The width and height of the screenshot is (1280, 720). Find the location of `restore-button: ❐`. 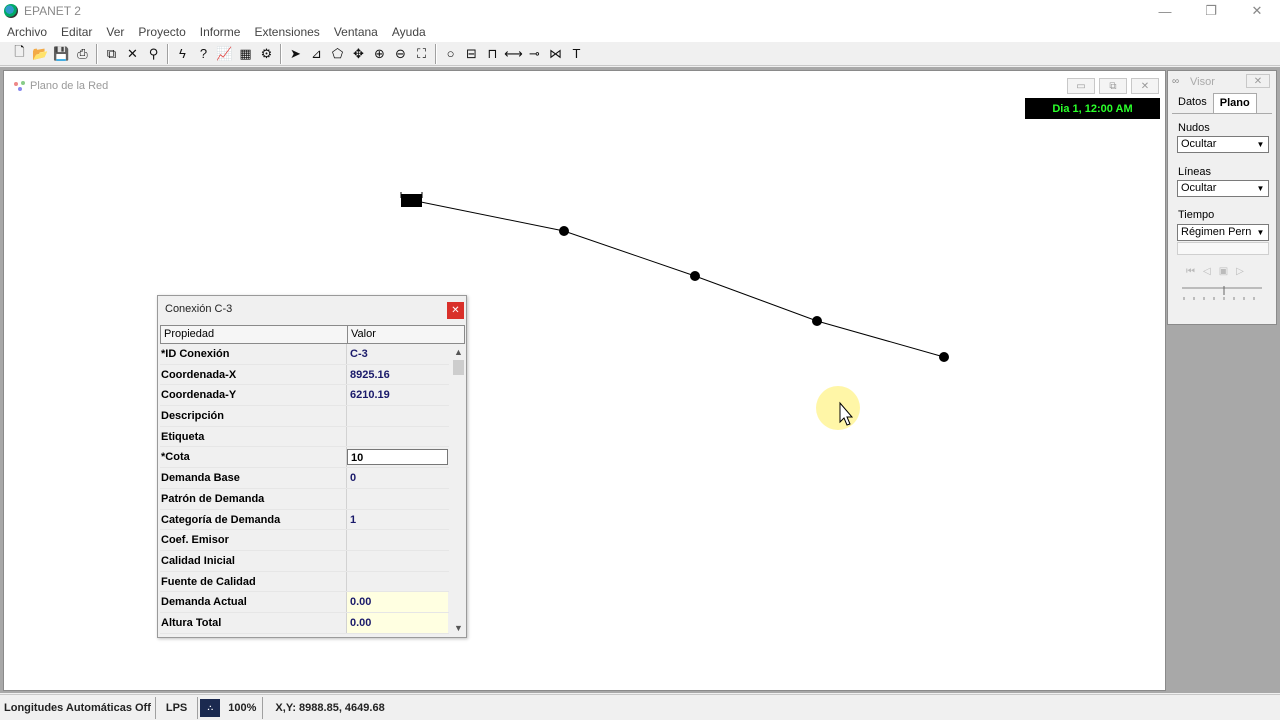

restore-button: ❐ is located at coordinates (1211, 11).